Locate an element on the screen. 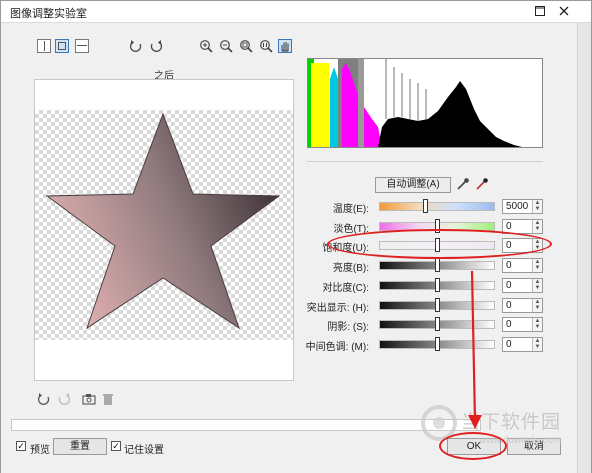 The image size is (592, 473). redo-icon is located at coordinates (64, 399).